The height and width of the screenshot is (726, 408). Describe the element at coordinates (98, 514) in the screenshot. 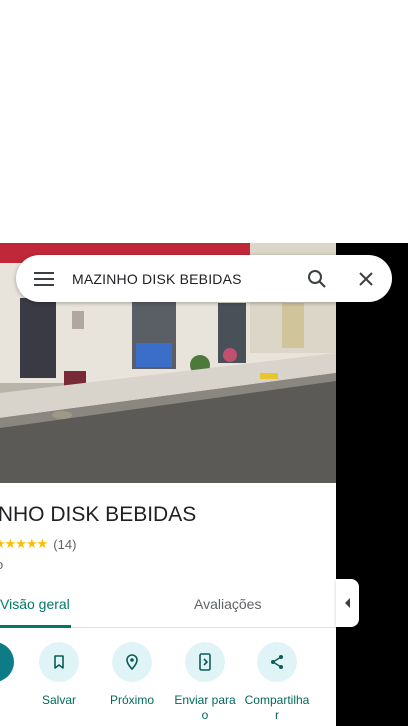

I see `place-title: INHO DISK BEBIDAS` at that location.